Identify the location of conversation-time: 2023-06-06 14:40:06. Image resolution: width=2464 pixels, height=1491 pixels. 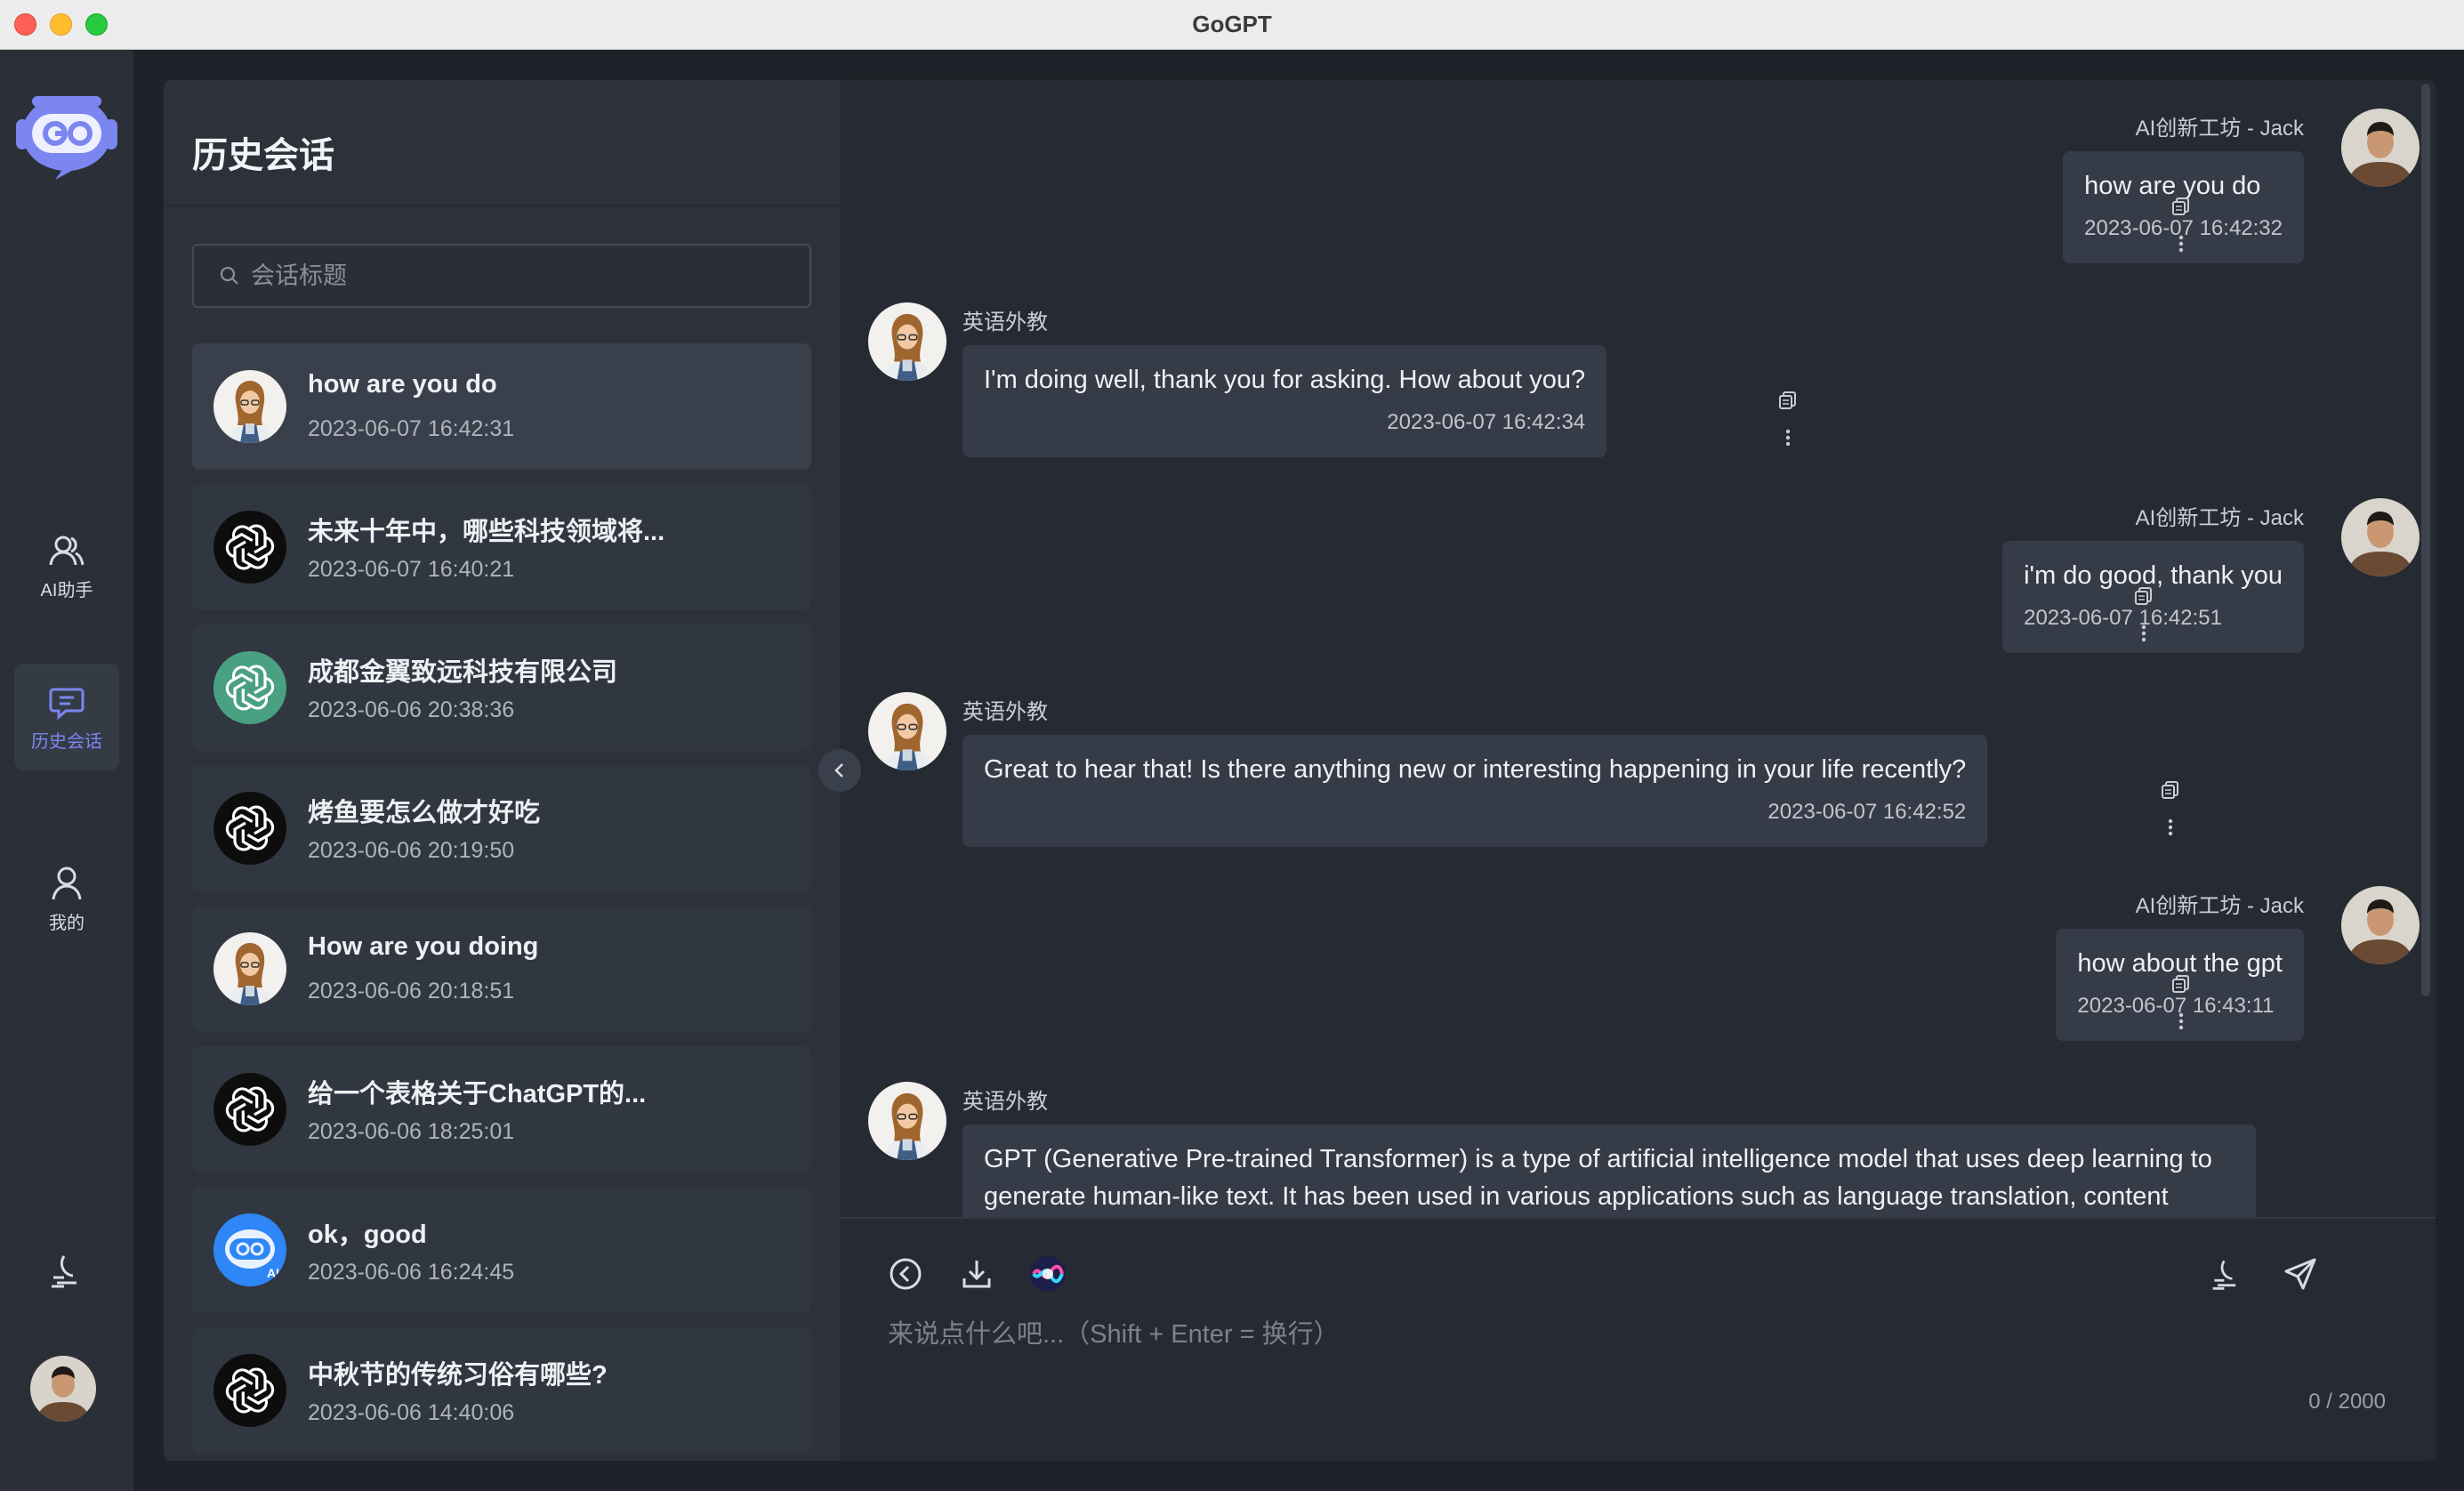
(411, 1412).